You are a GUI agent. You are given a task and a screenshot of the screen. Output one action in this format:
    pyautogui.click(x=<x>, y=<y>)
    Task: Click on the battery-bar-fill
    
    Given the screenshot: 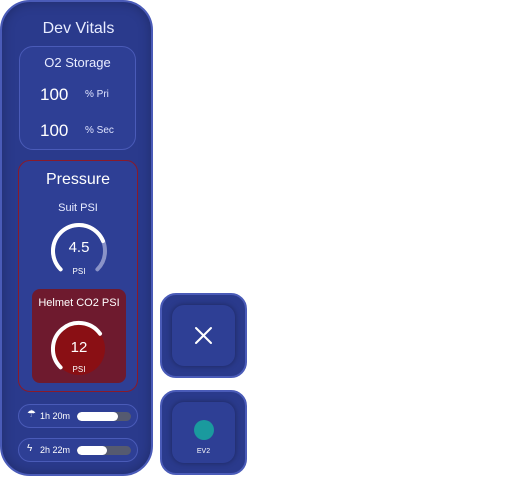 What is the action you would take?
    pyautogui.click(x=92, y=450)
    